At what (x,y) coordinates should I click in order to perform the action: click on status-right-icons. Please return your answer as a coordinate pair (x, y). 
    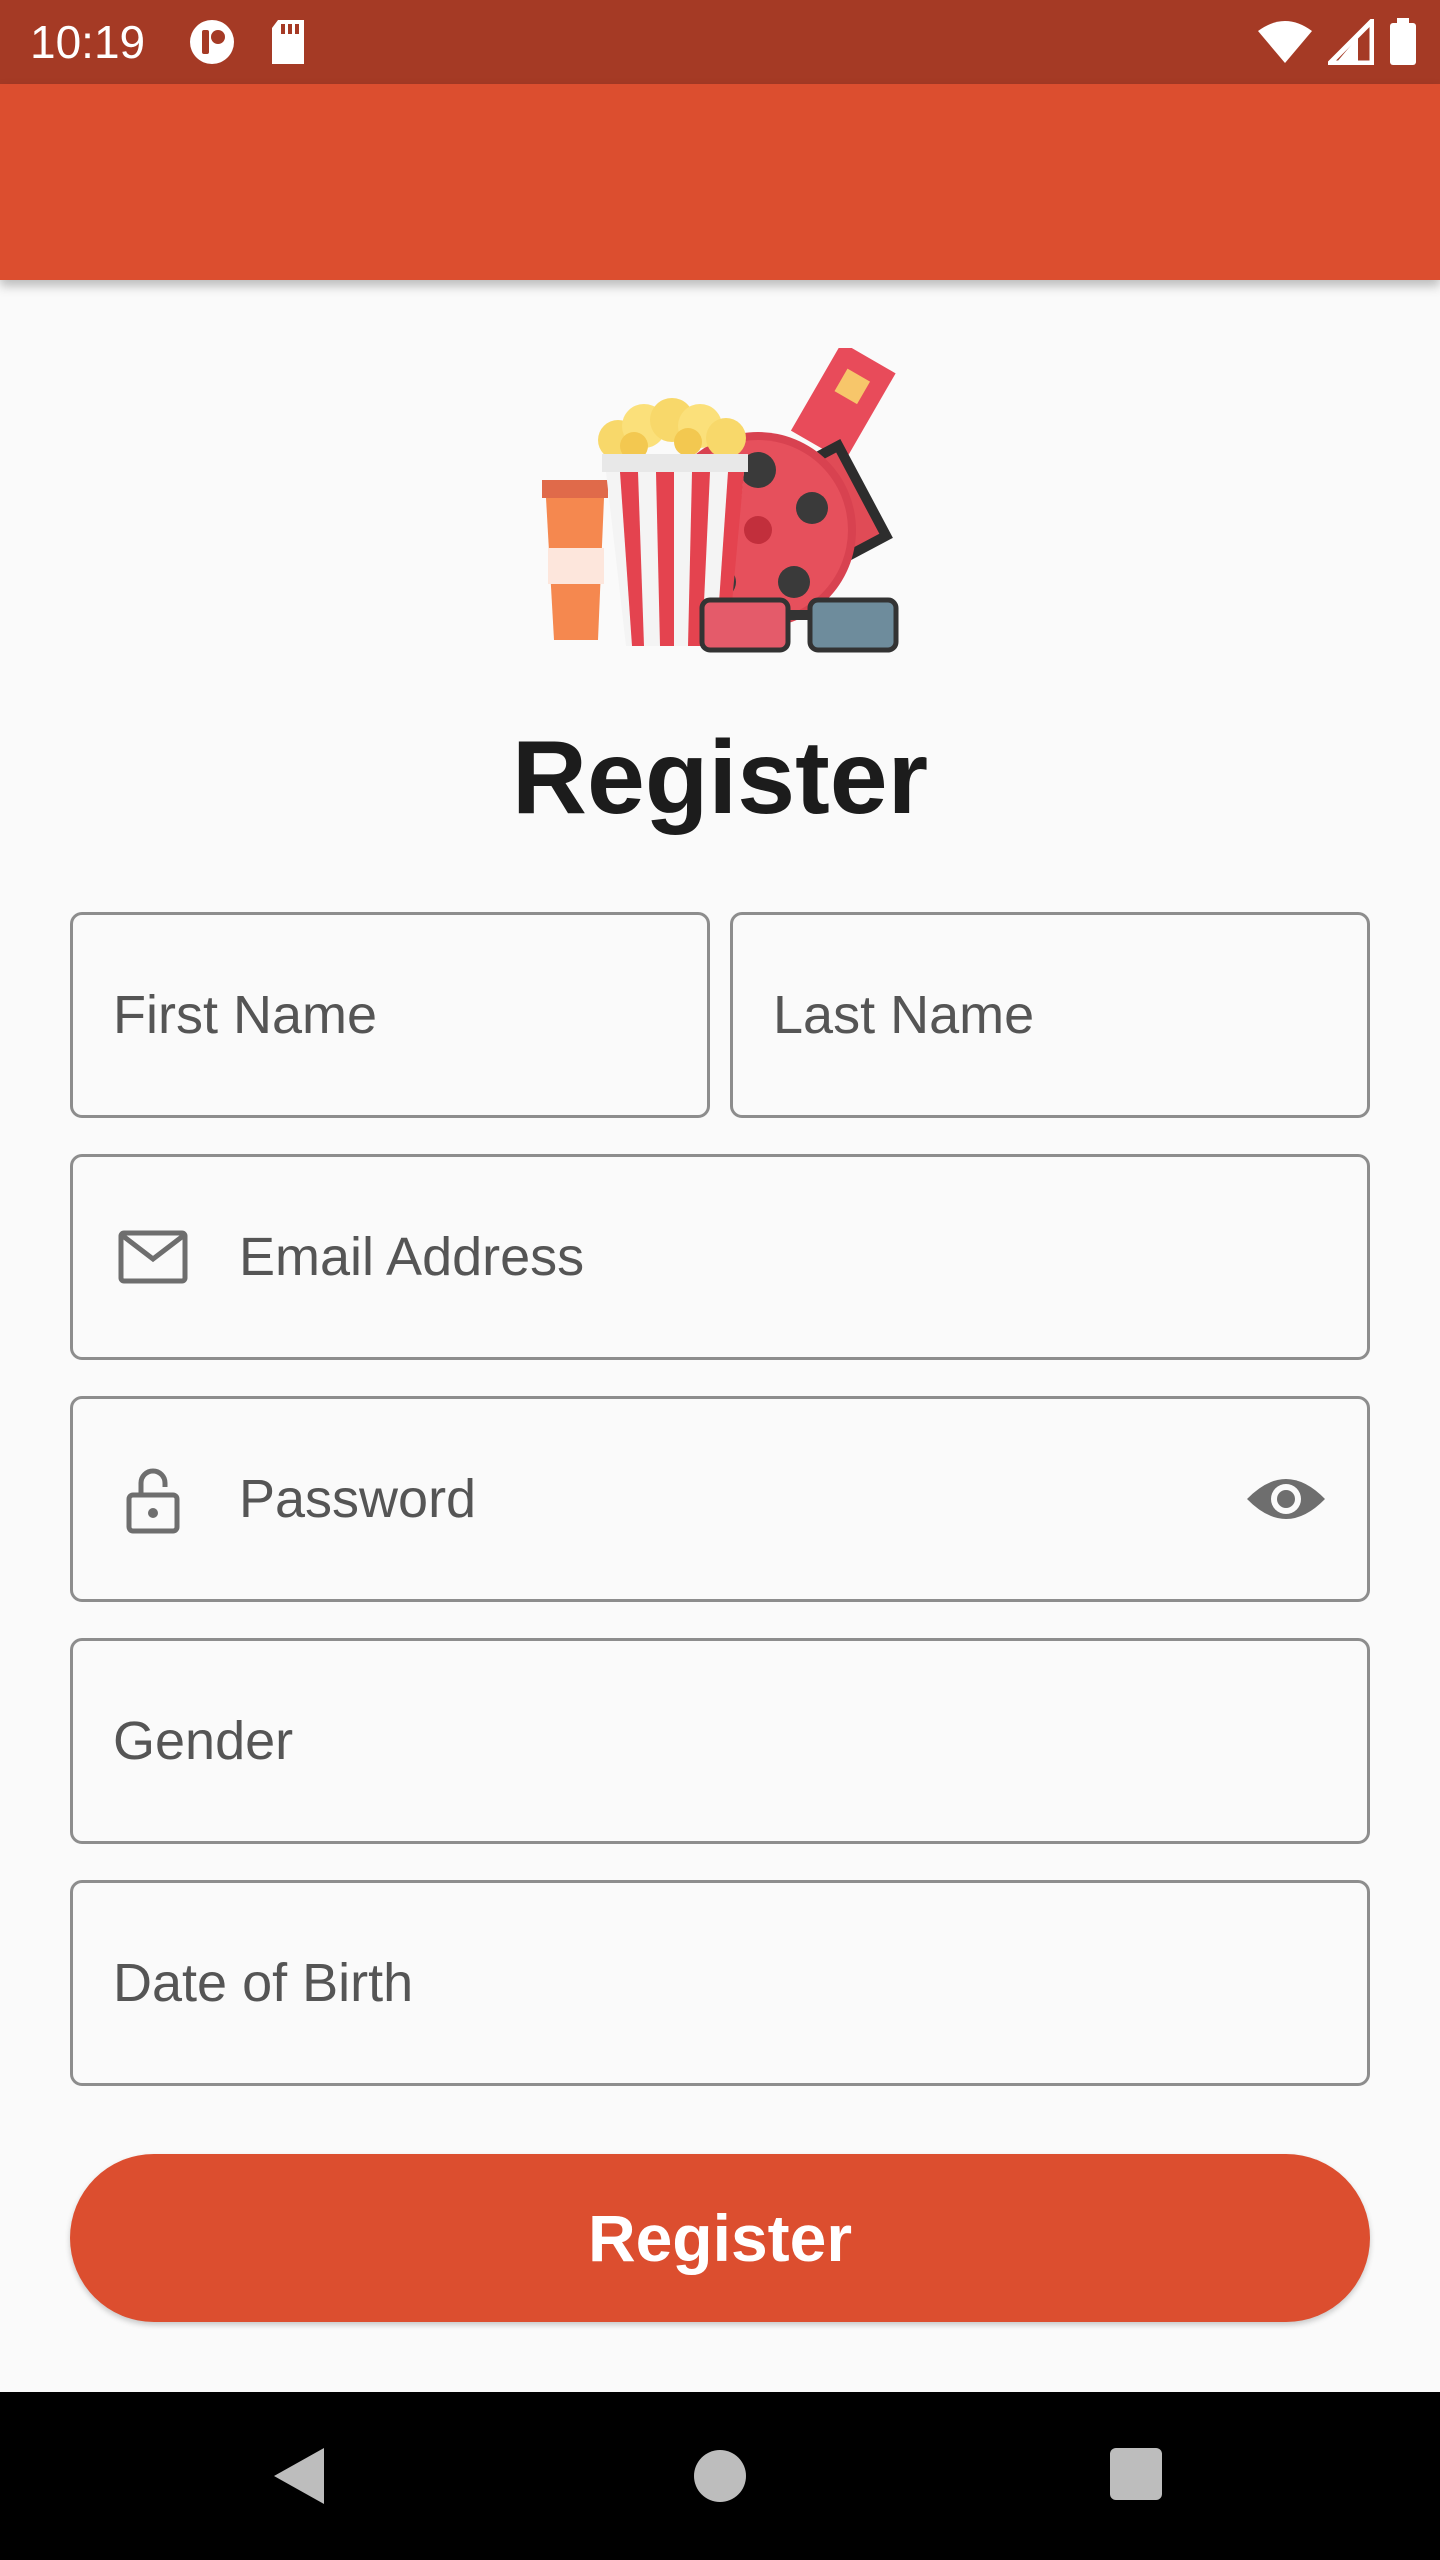
    Looking at the image, I should click on (1337, 42).